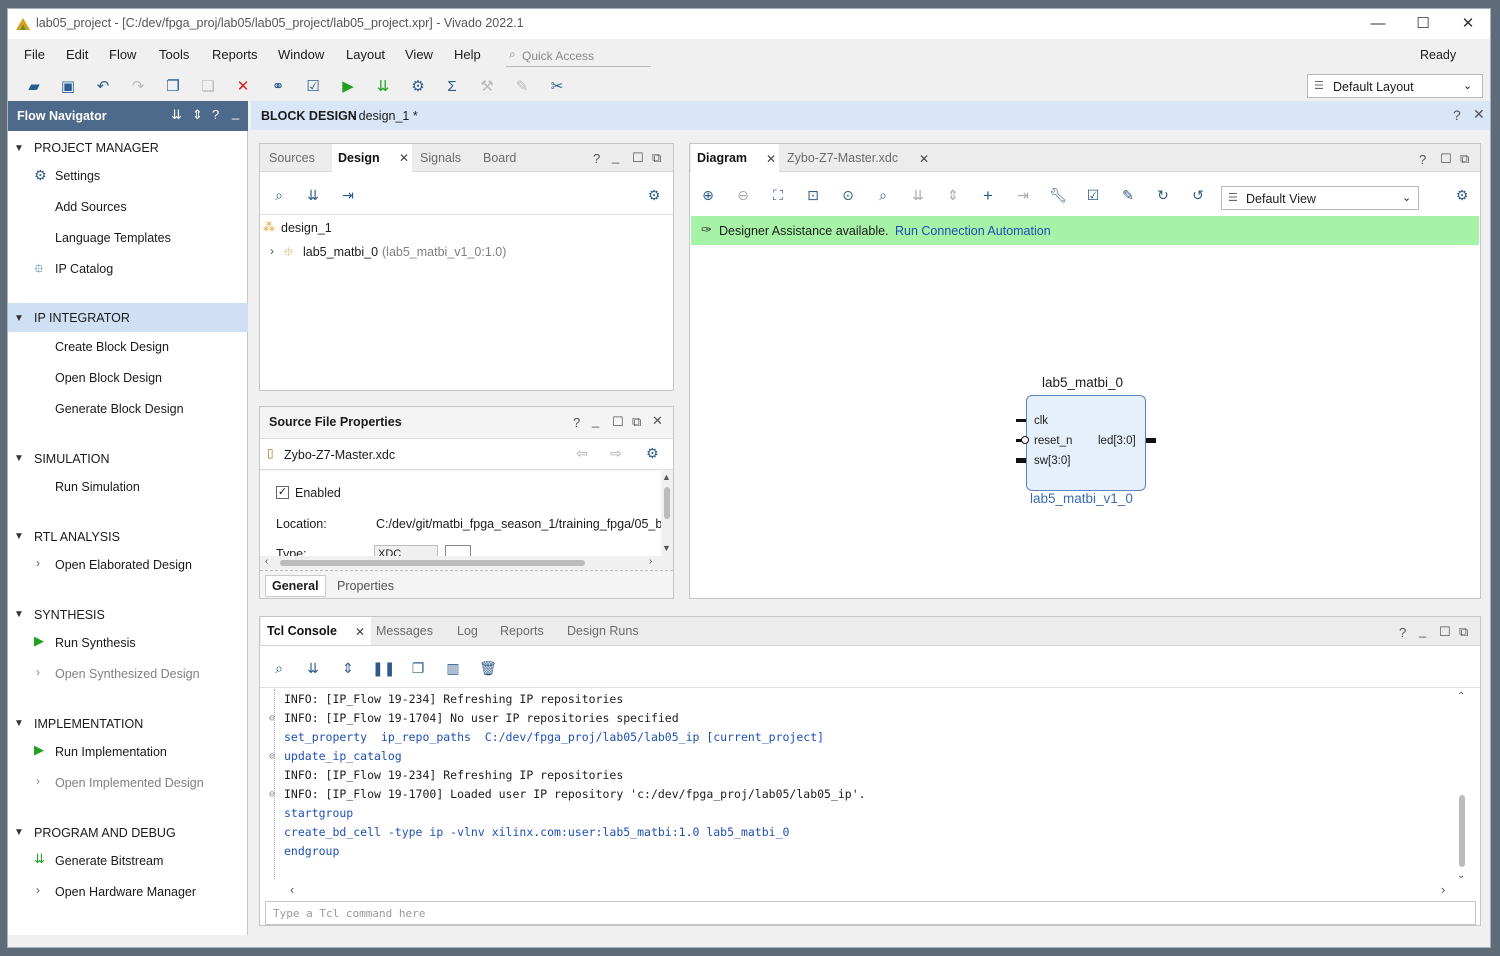 This screenshot has width=1500, height=956. What do you see at coordinates (1093, 195) in the screenshot?
I see `validate-icon: ☑` at bounding box center [1093, 195].